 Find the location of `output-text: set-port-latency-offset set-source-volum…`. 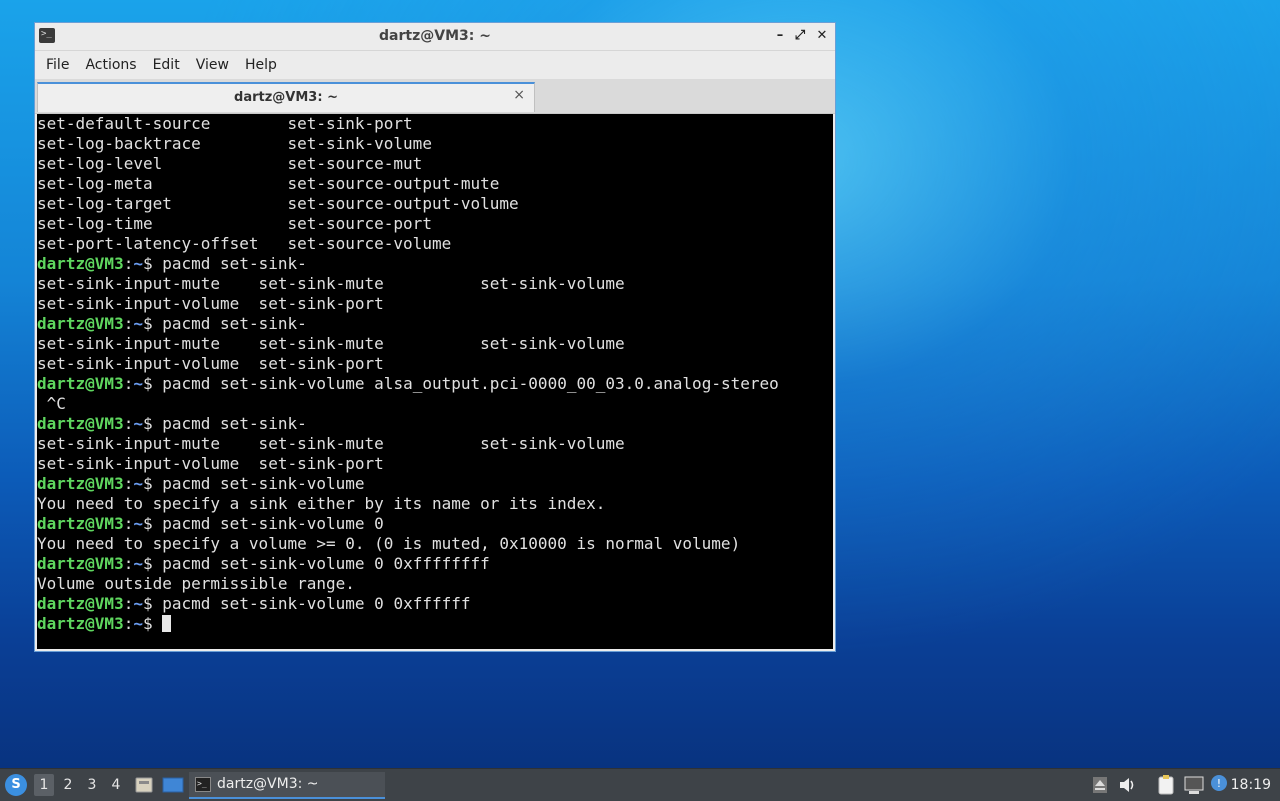

output-text: set-port-latency-offset set-source-volum… is located at coordinates (244, 243).